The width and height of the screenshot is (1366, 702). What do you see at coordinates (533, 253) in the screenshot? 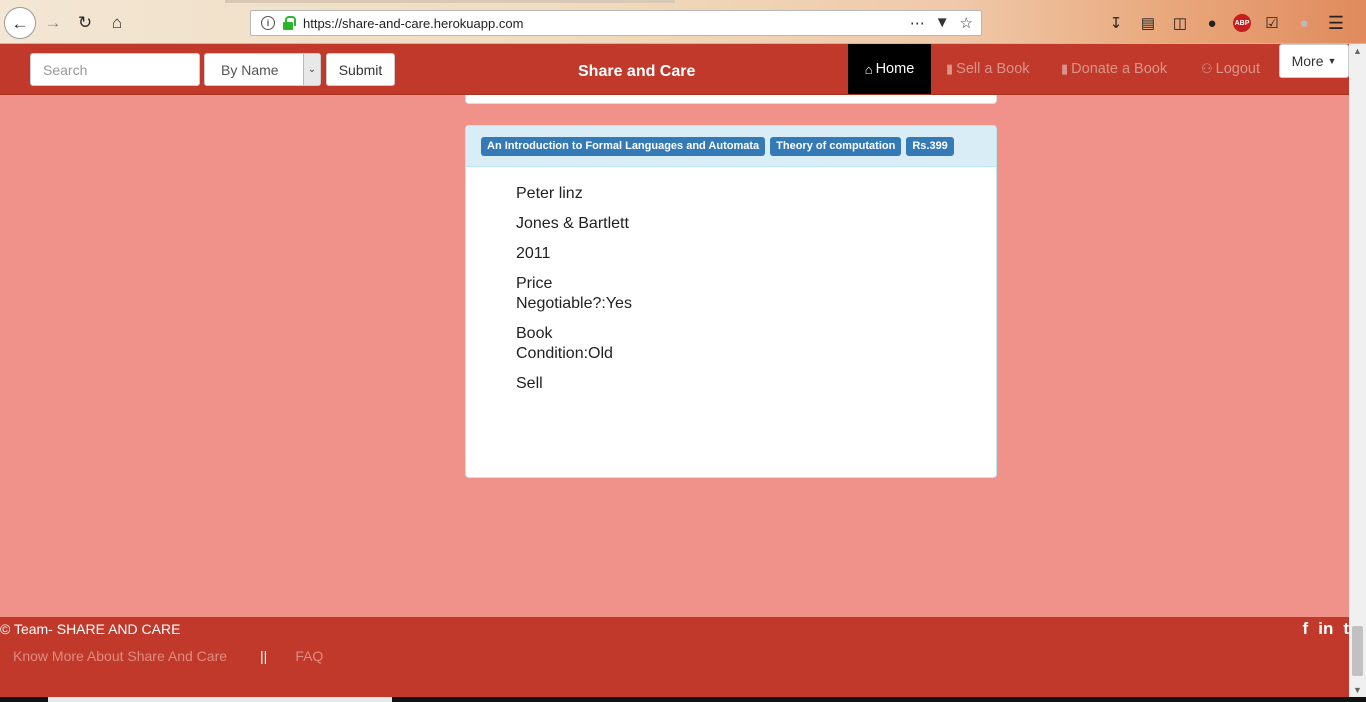
I see `book-year: 2011` at bounding box center [533, 253].